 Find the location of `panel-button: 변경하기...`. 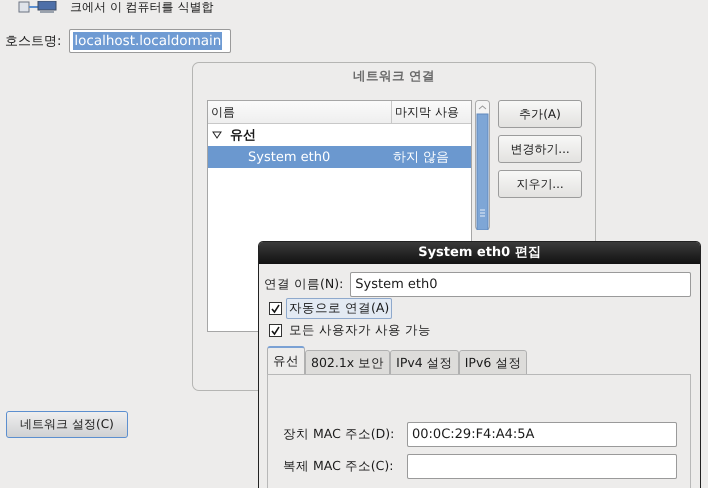

panel-button: 변경하기... is located at coordinates (540, 149).